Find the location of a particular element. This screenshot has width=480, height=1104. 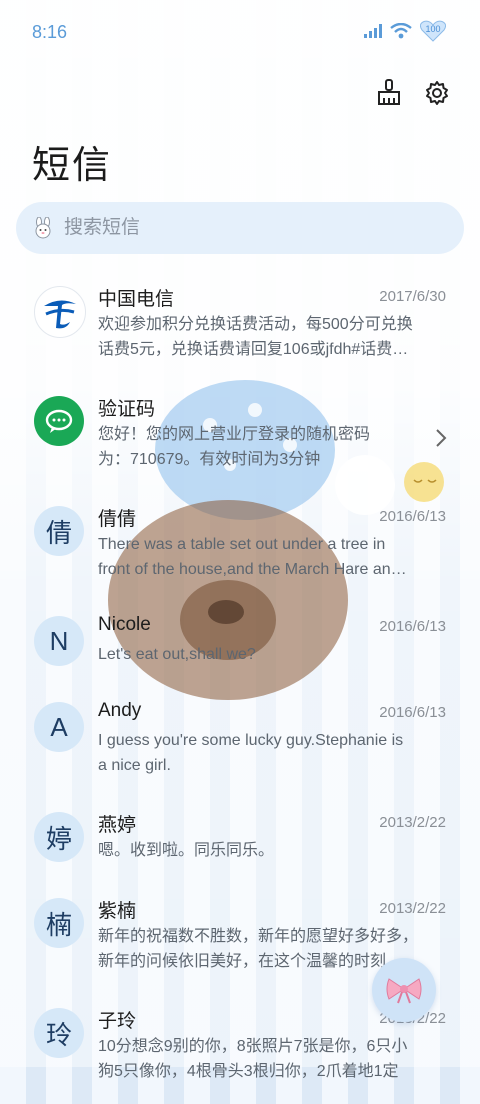

conversation-row: 验证码 您好！您的网上营业厅登录的随机密码 为：710679。有效时间为3分钟 is located at coordinates (240, 437).